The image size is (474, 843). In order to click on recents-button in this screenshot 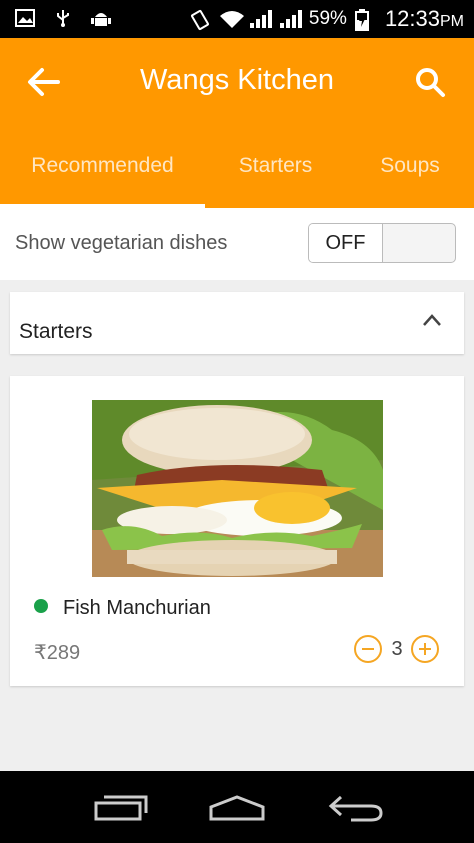, I will do `click(122, 808)`.